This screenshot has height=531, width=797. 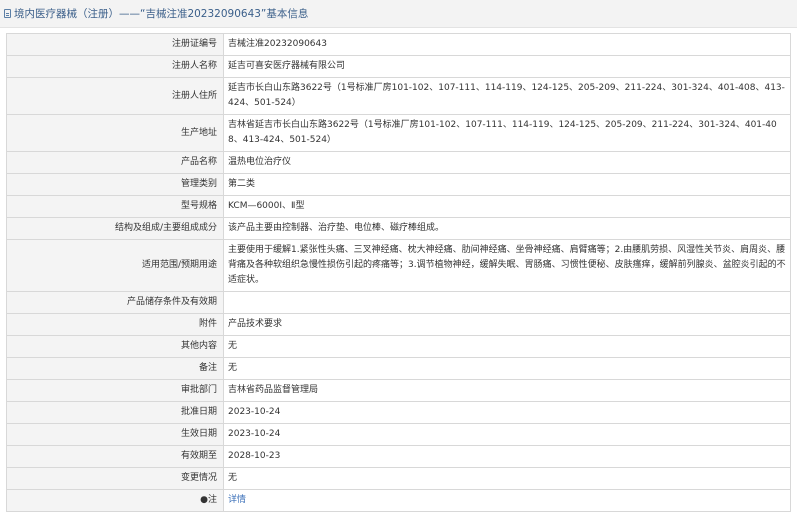 I want to click on field-value: 吉械注准20232090643, so click(x=507, y=44).